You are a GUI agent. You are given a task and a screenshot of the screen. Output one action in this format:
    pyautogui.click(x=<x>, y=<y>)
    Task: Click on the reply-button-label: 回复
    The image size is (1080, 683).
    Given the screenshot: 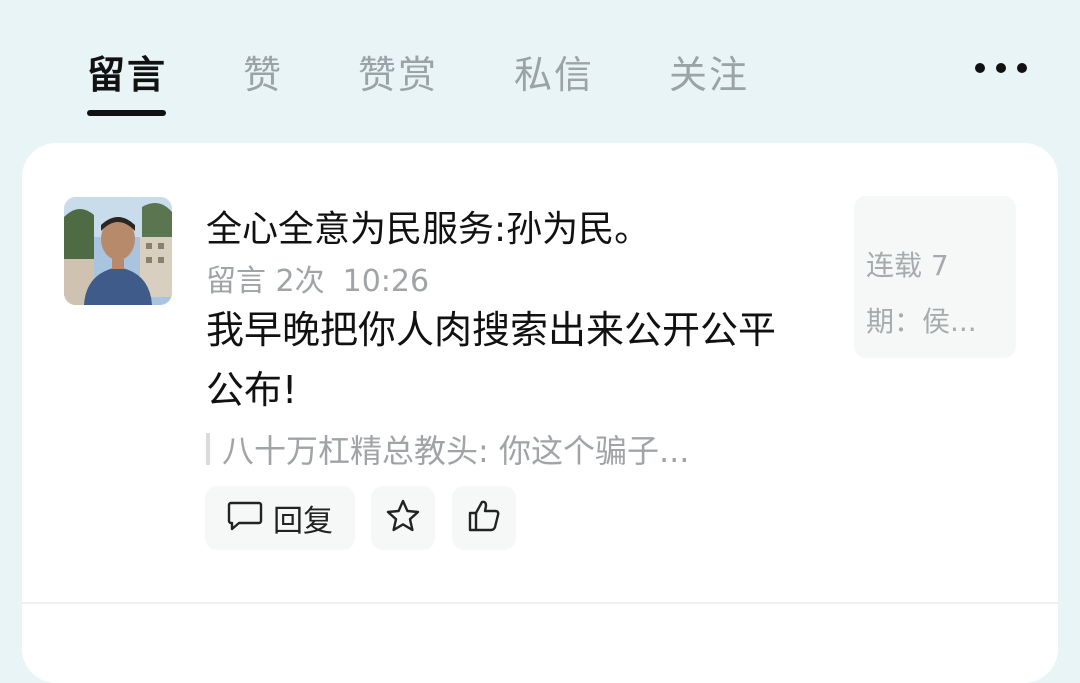 What is the action you would take?
    pyautogui.click(x=303, y=521)
    